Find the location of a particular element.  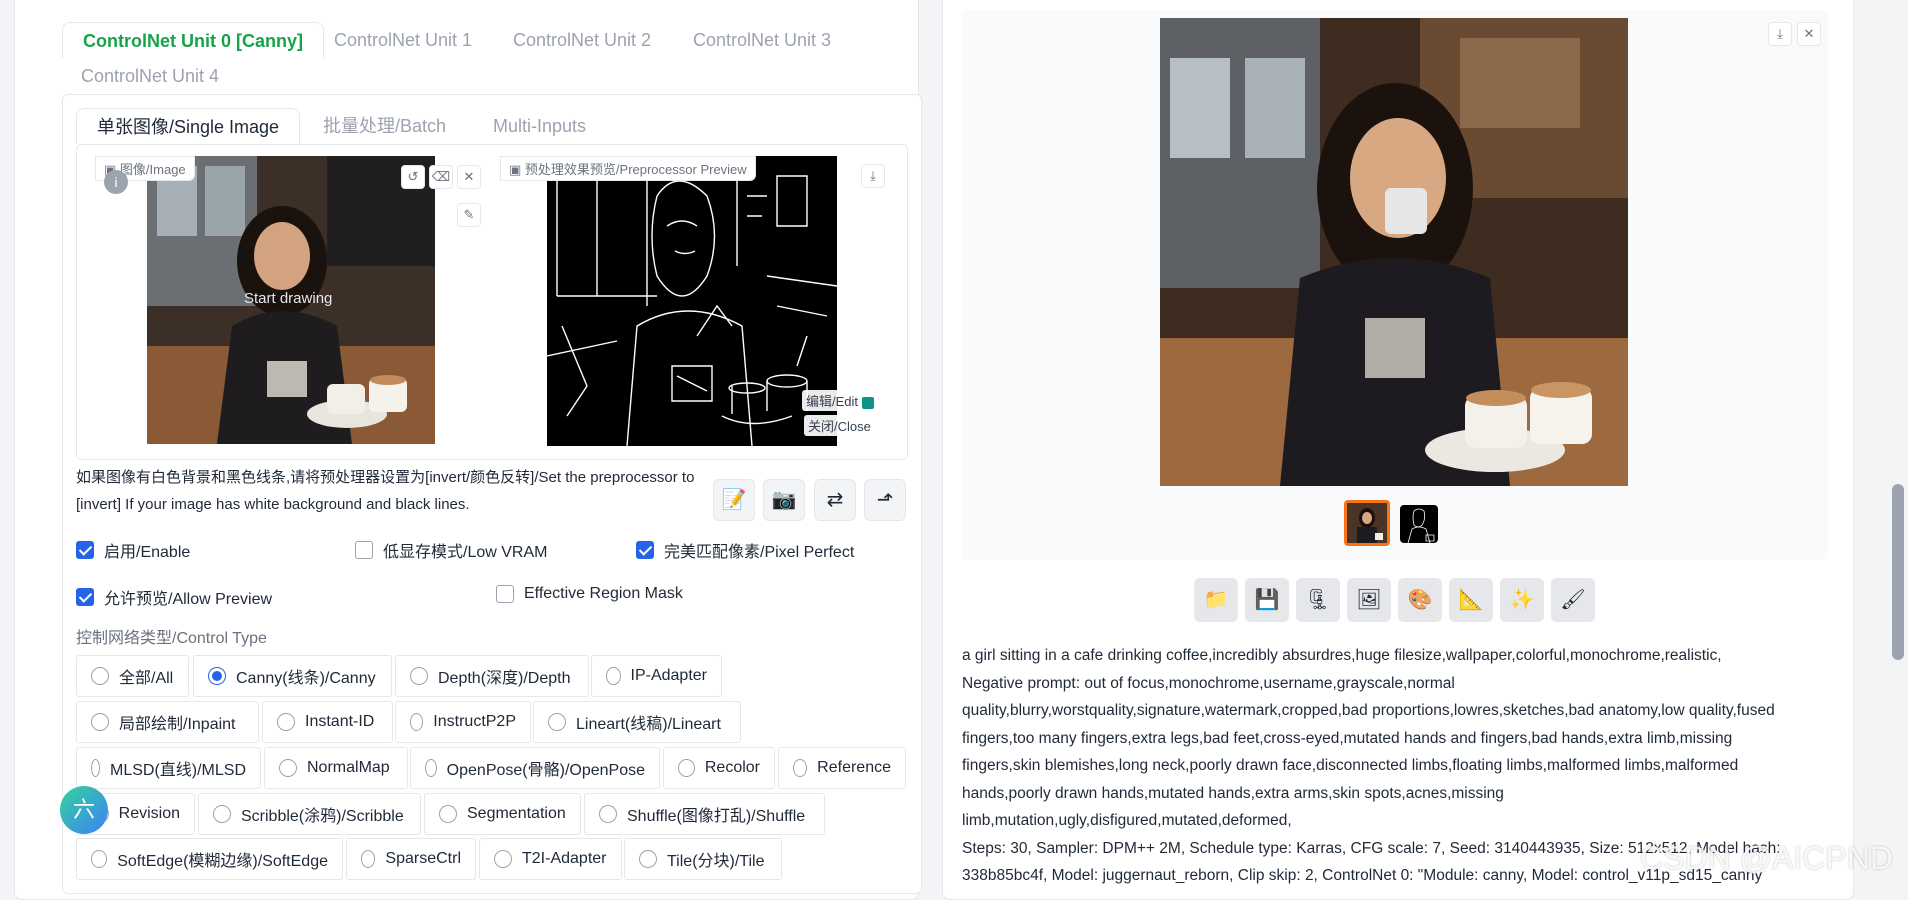

control-type-tile: Tile(分块)/Tile is located at coordinates (703, 859).